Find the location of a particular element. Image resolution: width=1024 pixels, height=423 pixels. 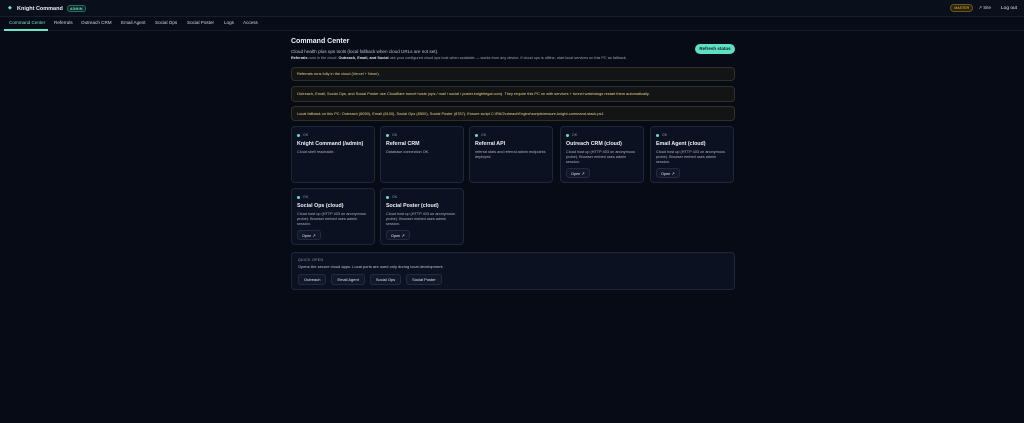

note-bold-referrals: Referrals is located at coordinates (299, 58).